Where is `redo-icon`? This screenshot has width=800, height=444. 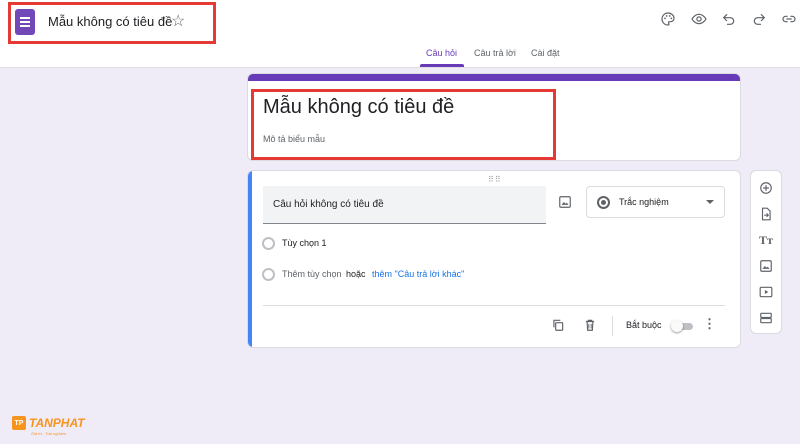 redo-icon is located at coordinates (759, 19).